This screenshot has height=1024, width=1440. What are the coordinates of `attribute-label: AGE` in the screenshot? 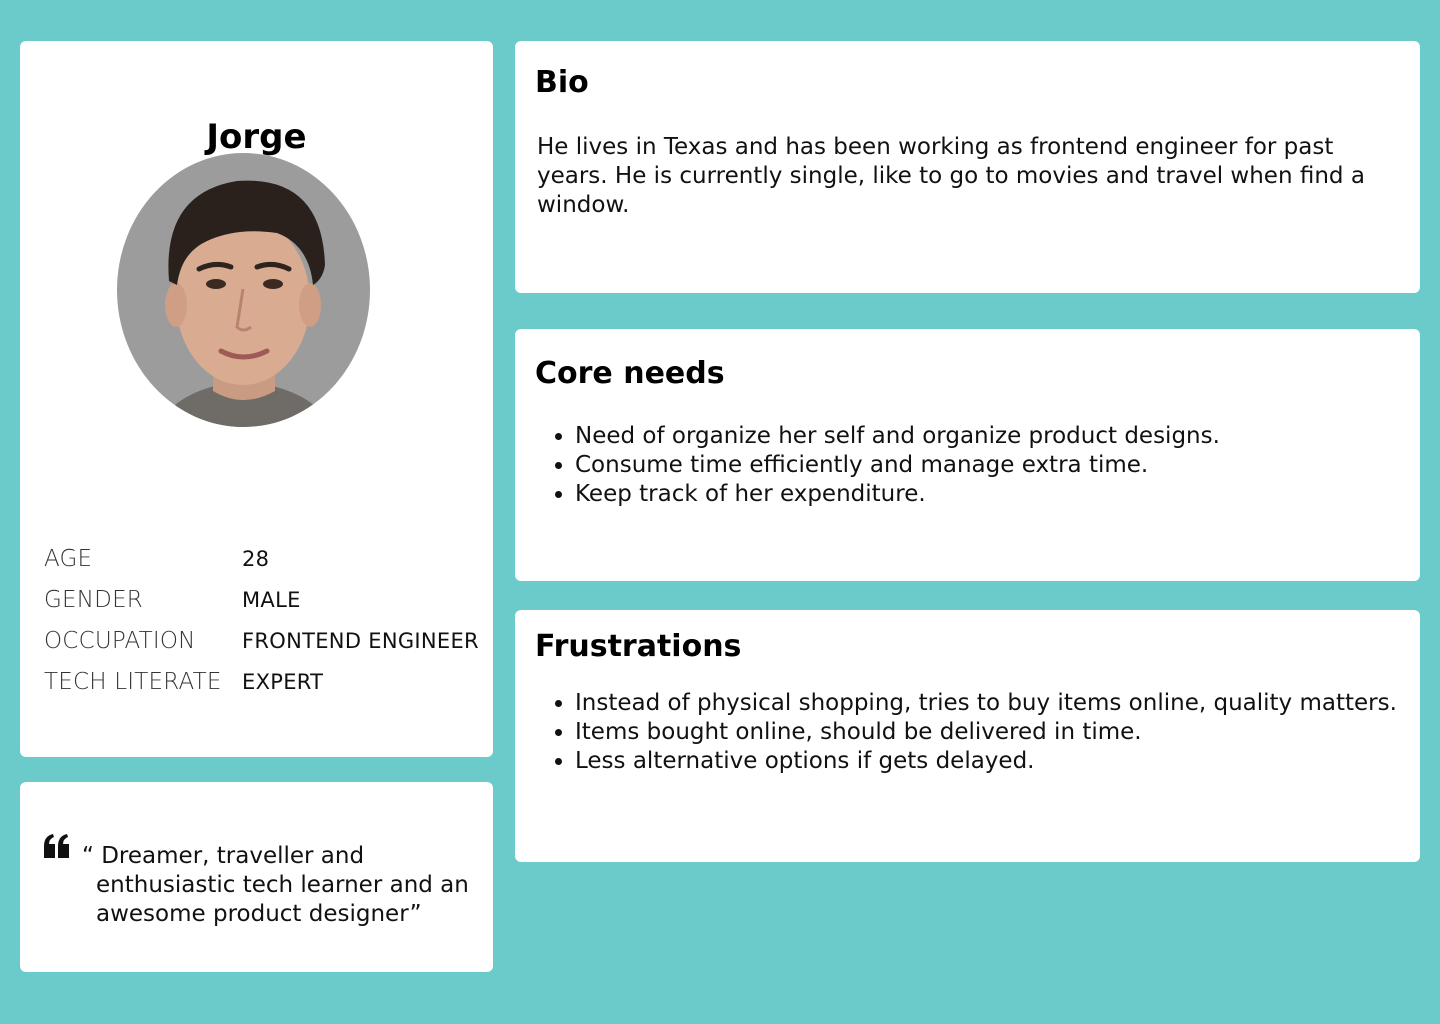 It's located at (68, 558).